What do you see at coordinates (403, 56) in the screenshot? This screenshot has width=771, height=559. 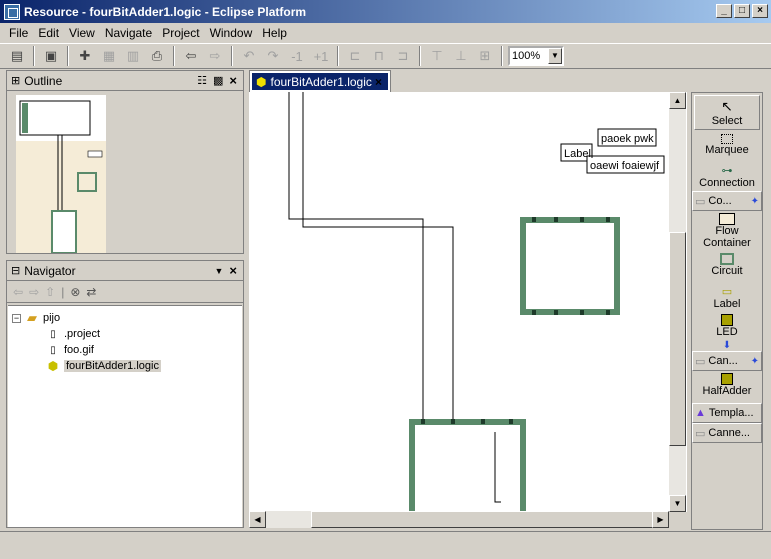 I see `align-right-icon: ⊐` at bounding box center [403, 56].